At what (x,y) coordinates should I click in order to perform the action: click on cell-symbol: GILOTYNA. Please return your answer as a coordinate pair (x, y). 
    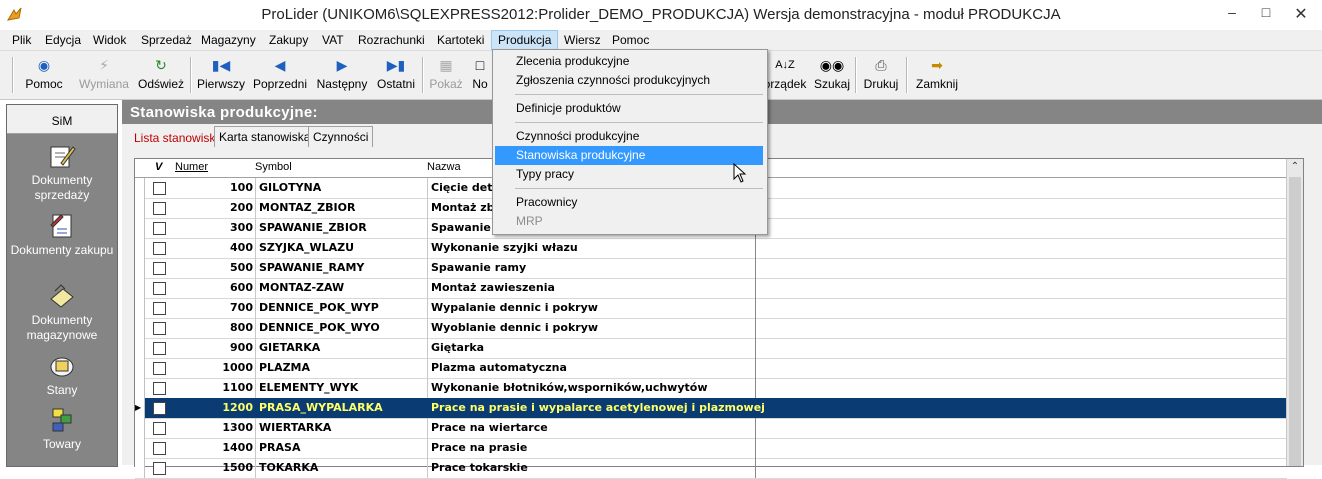
    Looking at the image, I should click on (290, 187).